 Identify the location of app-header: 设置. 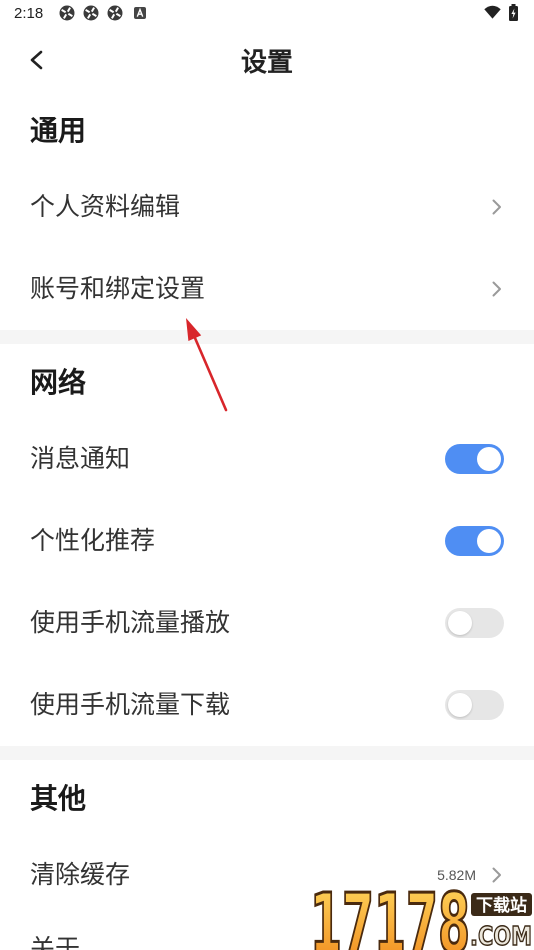
(267, 60).